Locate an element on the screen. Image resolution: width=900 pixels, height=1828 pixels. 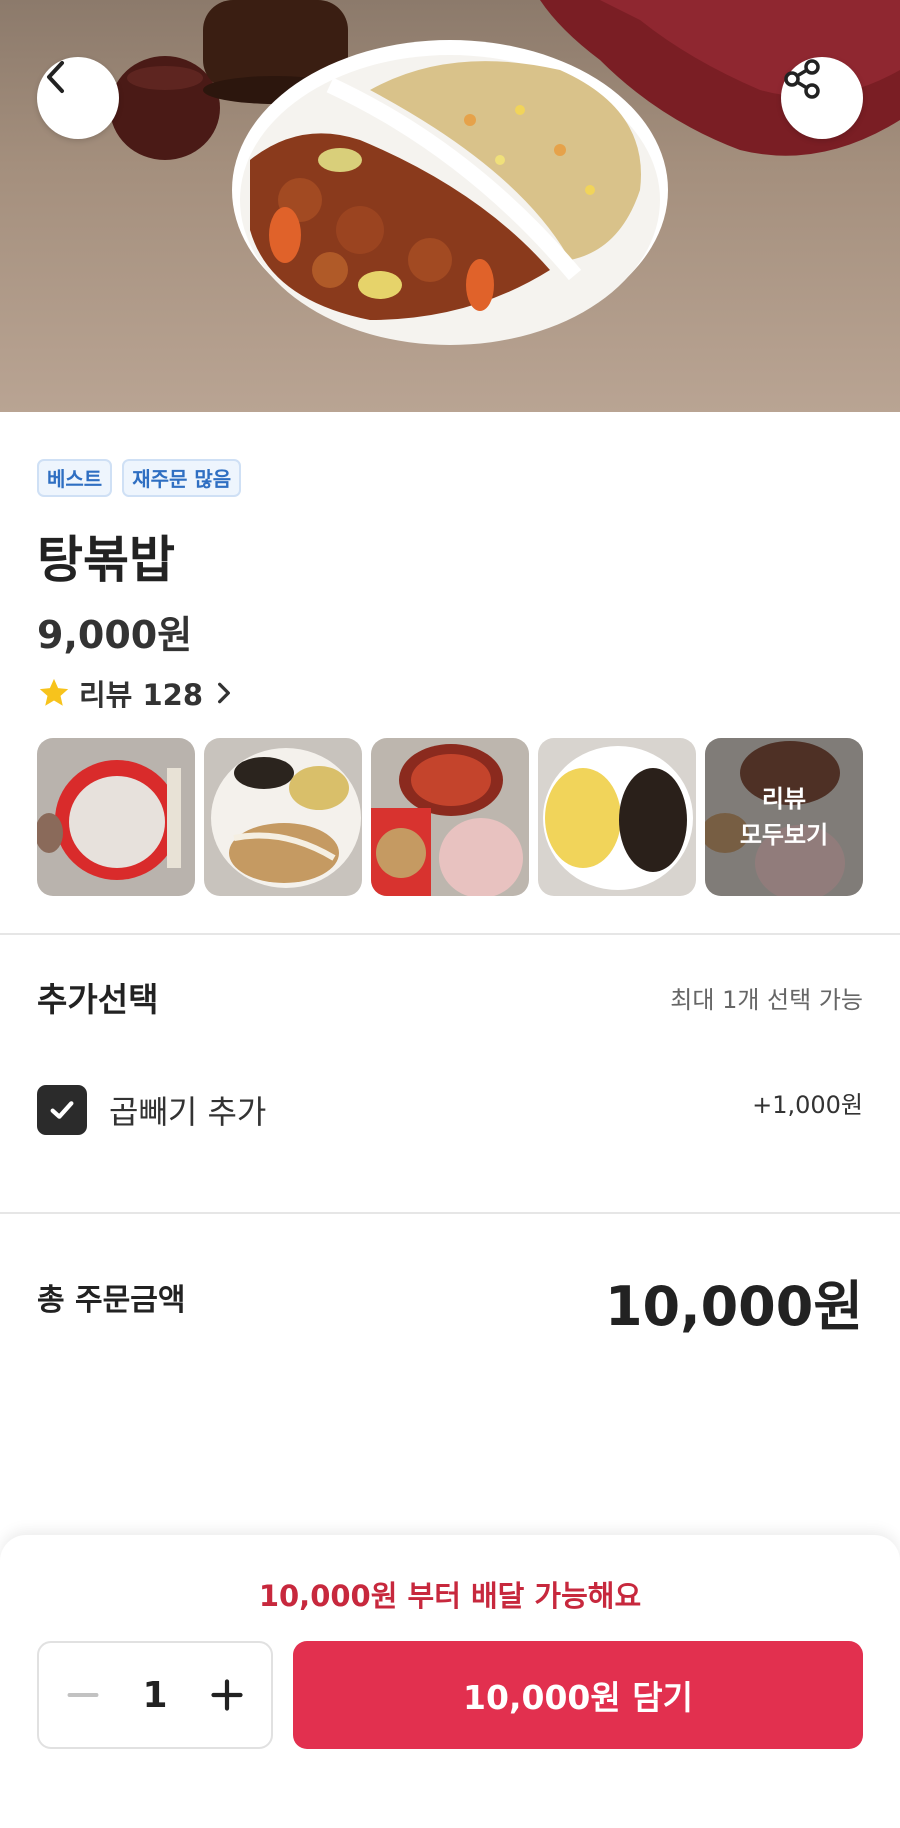
option-extra-large: 곱빼기 추가 +1,000원 is located at coordinates (450, 1110).